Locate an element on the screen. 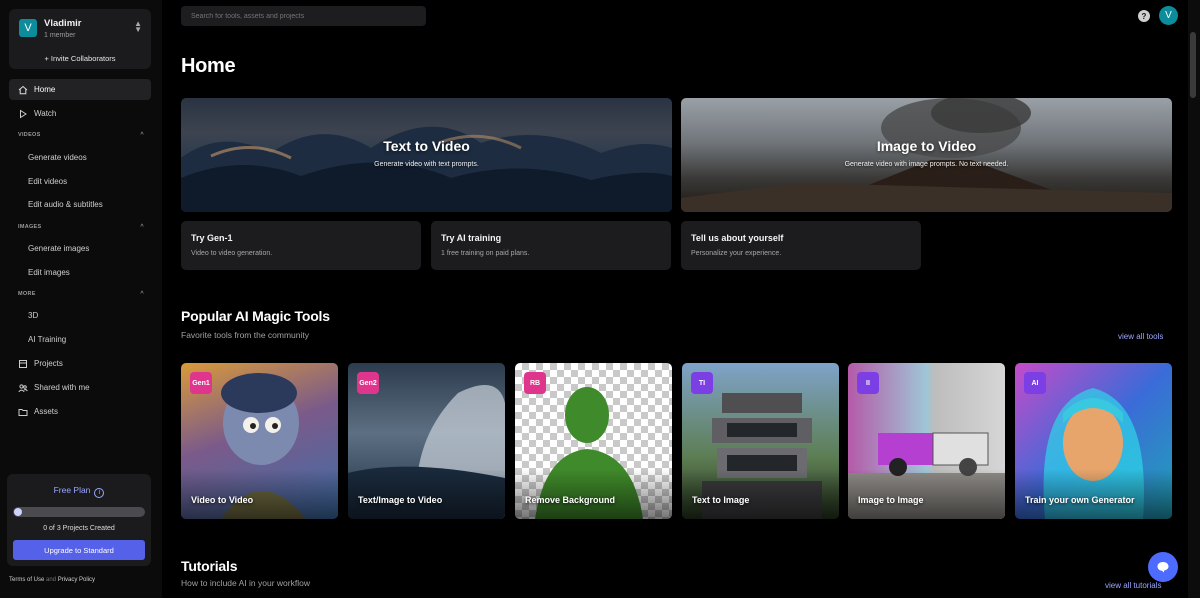 This screenshot has height=598, width=1200. tool-badge: Gen1 is located at coordinates (201, 383).